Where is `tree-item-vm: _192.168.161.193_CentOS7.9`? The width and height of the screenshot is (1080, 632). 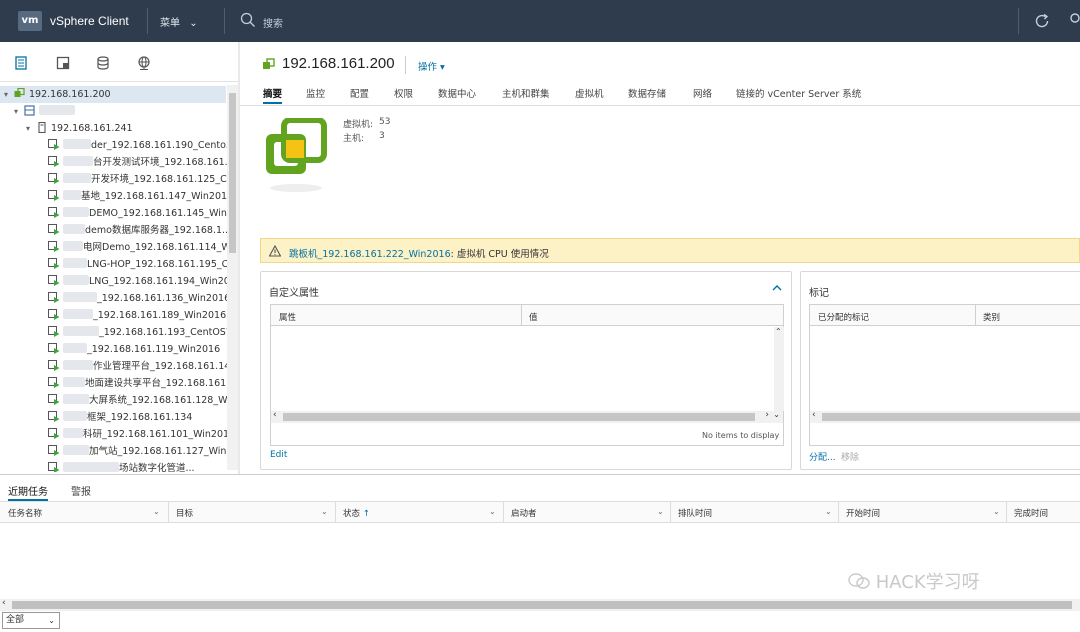 tree-item-vm: _192.168.161.193_CentOS7.9 is located at coordinates (143, 332).